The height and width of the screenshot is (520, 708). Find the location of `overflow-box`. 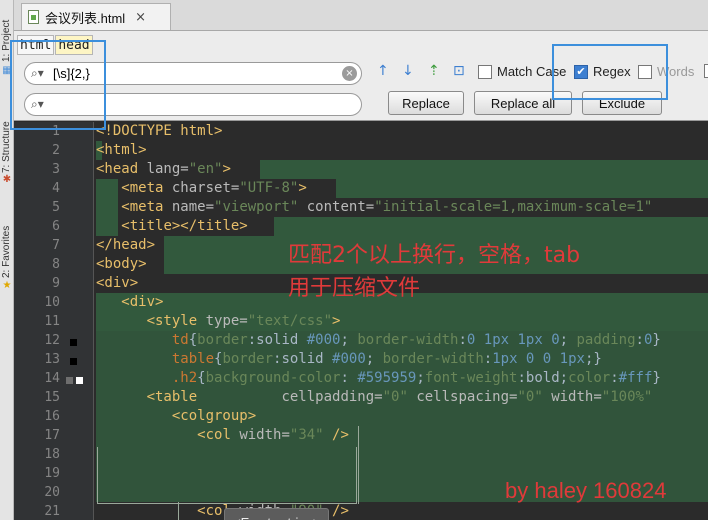

overflow-box is located at coordinates (706, 71).